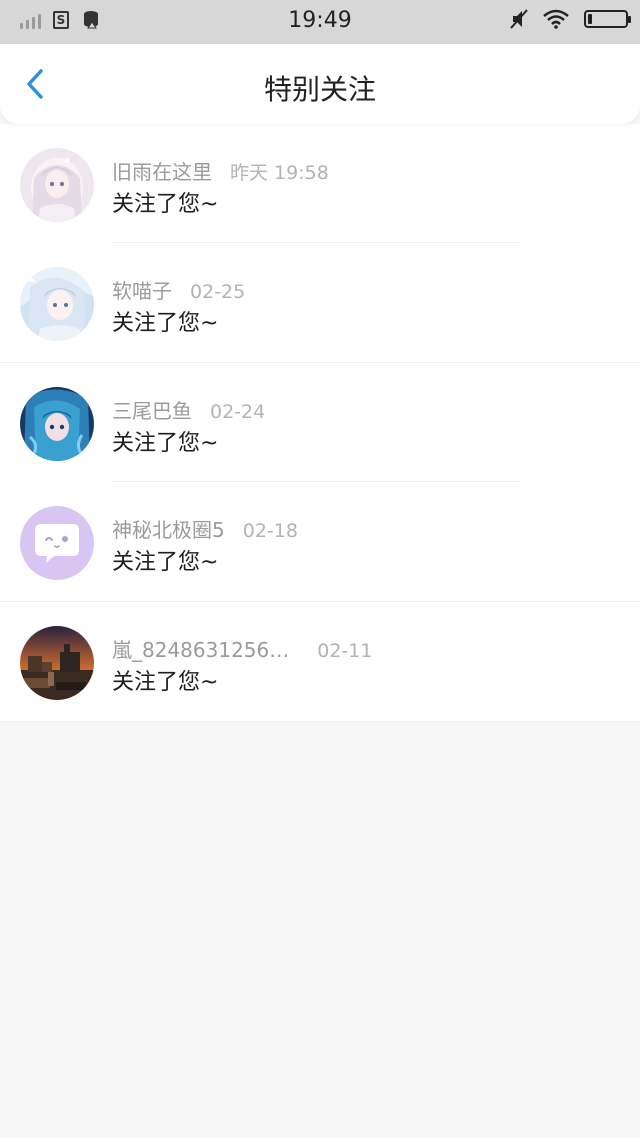 The image size is (640, 1138). What do you see at coordinates (366, 170) in the screenshot?
I see `name-row: 旧雨在这里 昨天 19:58` at bounding box center [366, 170].